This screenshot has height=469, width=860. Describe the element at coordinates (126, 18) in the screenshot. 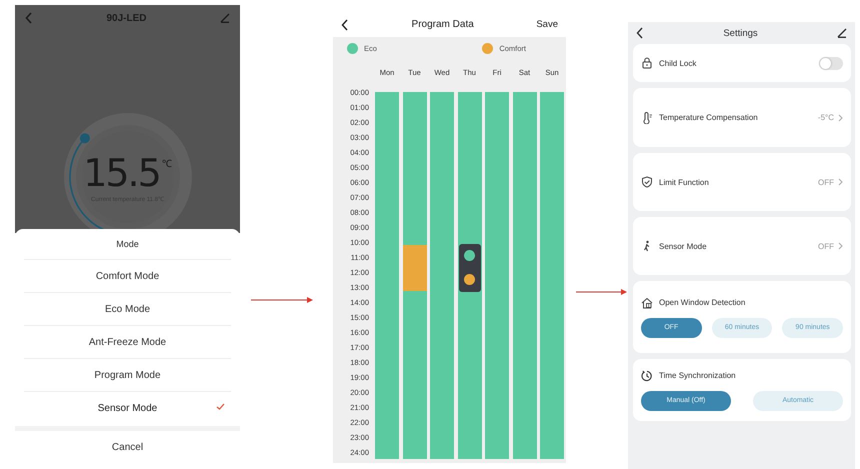

I see `screen-title: 90J-LED` at that location.